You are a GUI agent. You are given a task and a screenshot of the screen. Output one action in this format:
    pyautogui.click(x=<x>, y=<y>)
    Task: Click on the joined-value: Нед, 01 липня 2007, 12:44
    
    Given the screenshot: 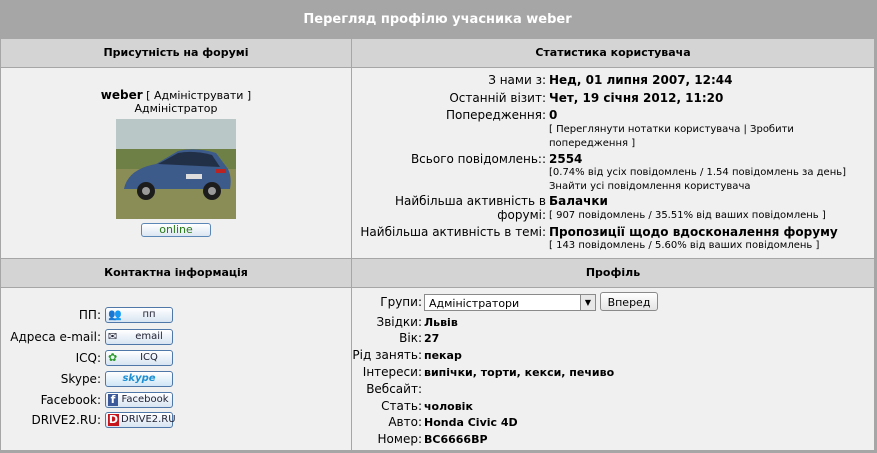 What is the action you would take?
    pyautogui.click(x=641, y=80)
    